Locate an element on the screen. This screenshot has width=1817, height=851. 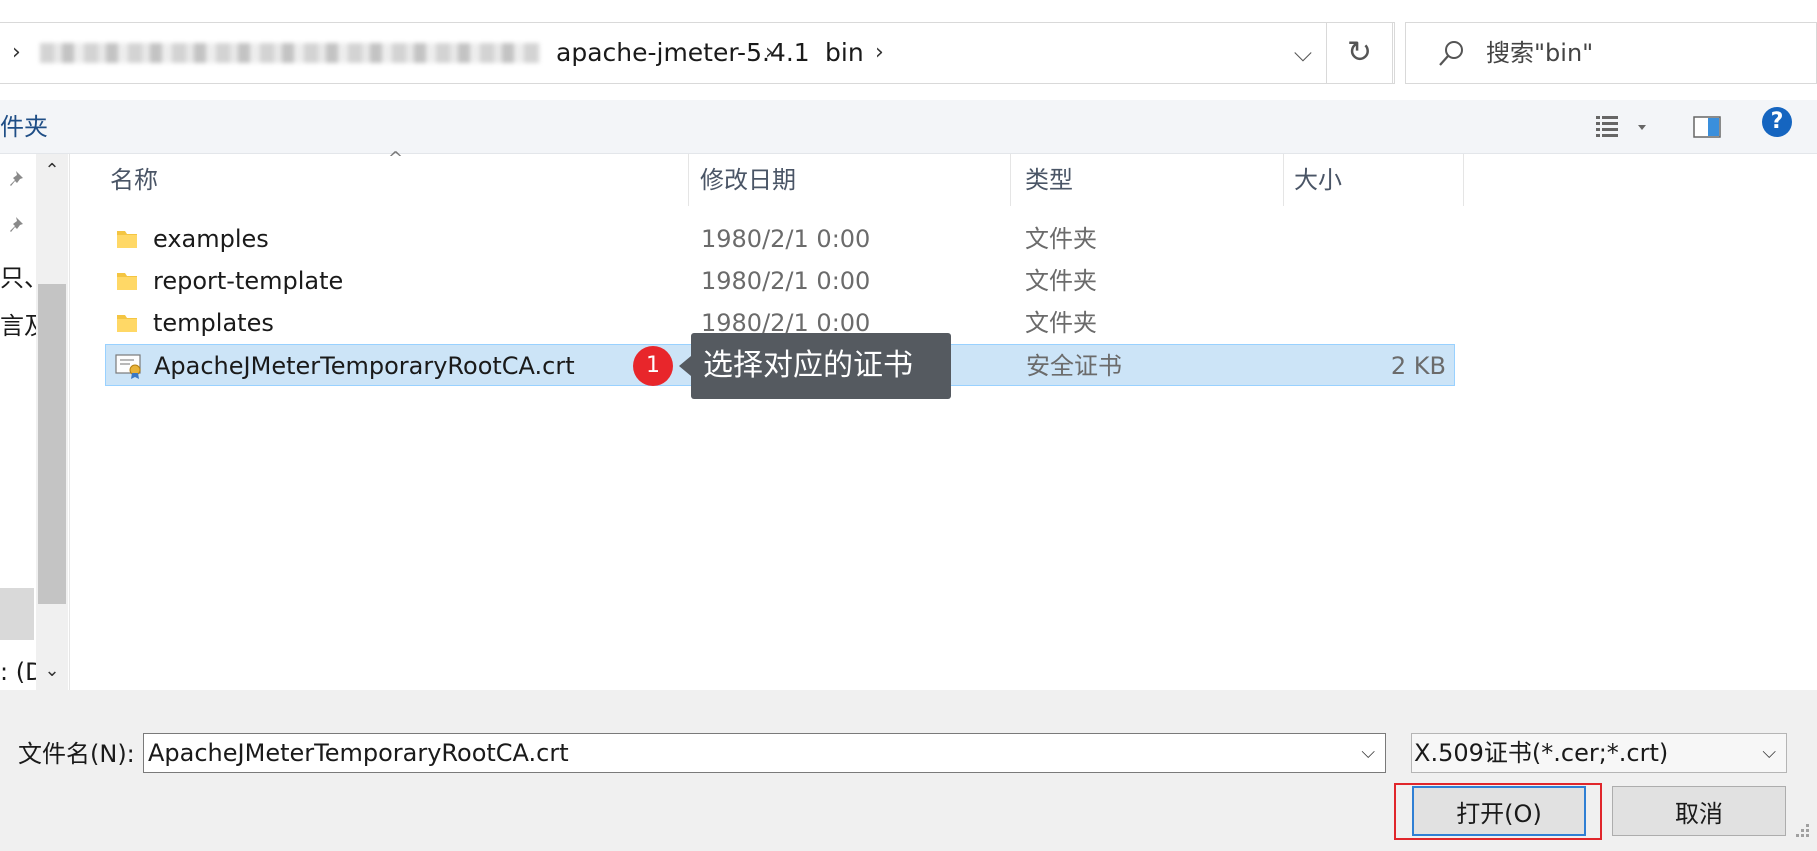
sort-ascending-icon: ^ is located at coordinates (396, 158).